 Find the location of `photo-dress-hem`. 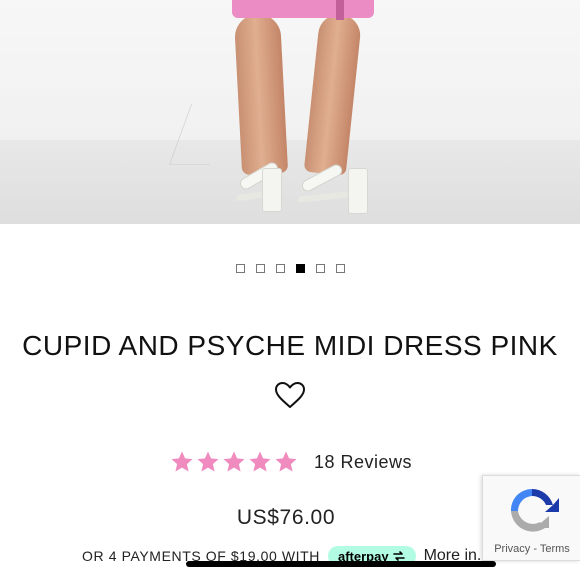

photo-dress-hem is located at coordinates (303, 9).